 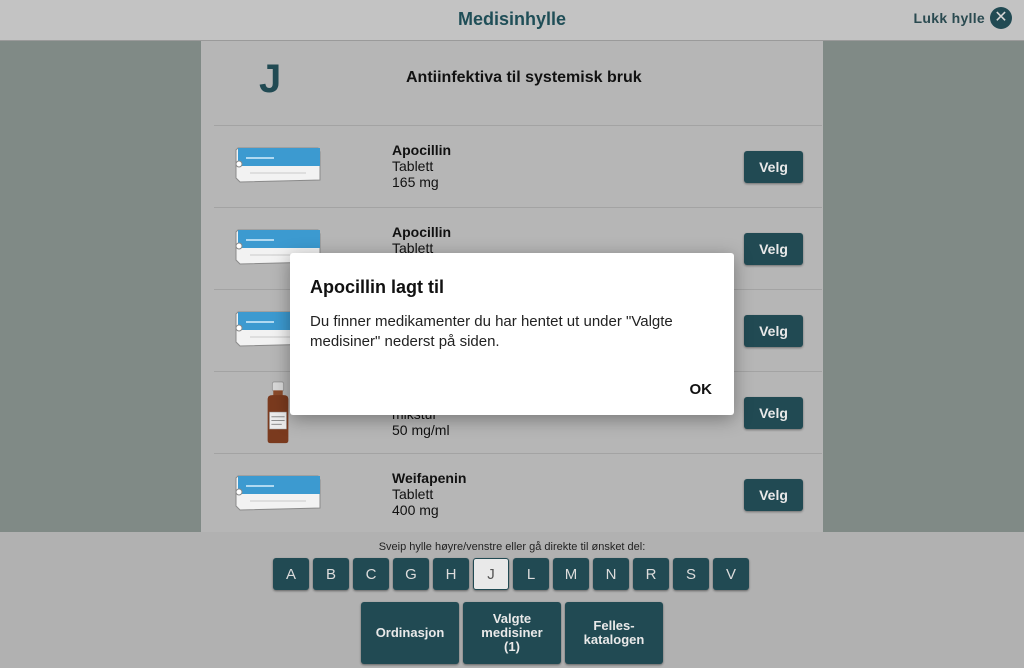 What do you see at coordinates (571, 574) in the screenshot?
I see `letter-button-m: M` at bounding box center [571, 574].